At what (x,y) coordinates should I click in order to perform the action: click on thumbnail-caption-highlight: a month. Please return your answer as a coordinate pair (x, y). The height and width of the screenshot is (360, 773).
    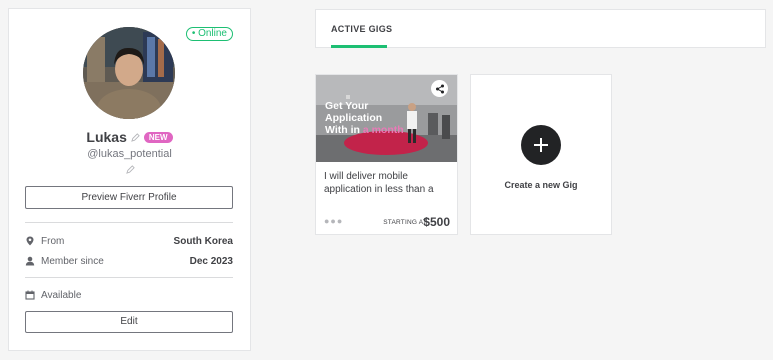
    Looking at the image, I should click on (383, 130).